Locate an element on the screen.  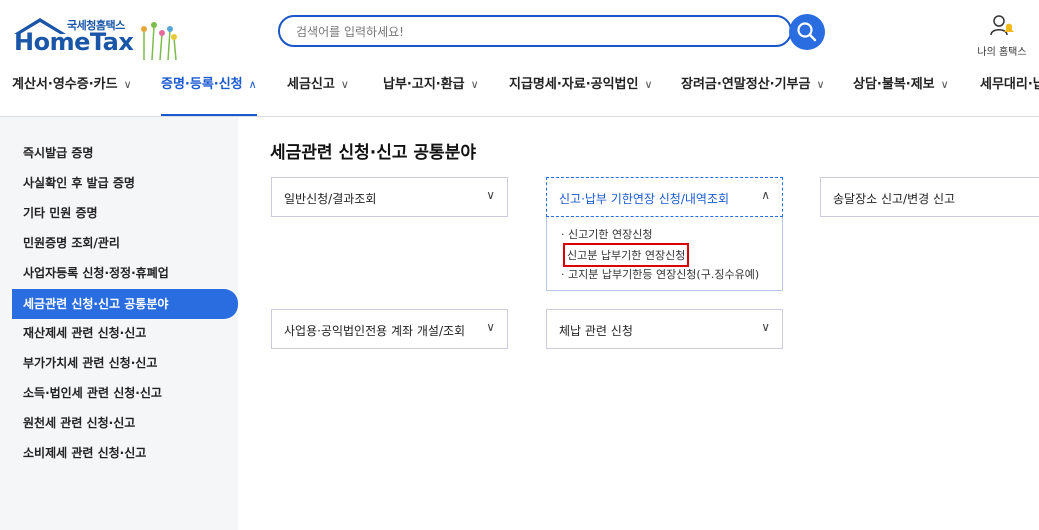
search-input is located at coordinates (536, 32).